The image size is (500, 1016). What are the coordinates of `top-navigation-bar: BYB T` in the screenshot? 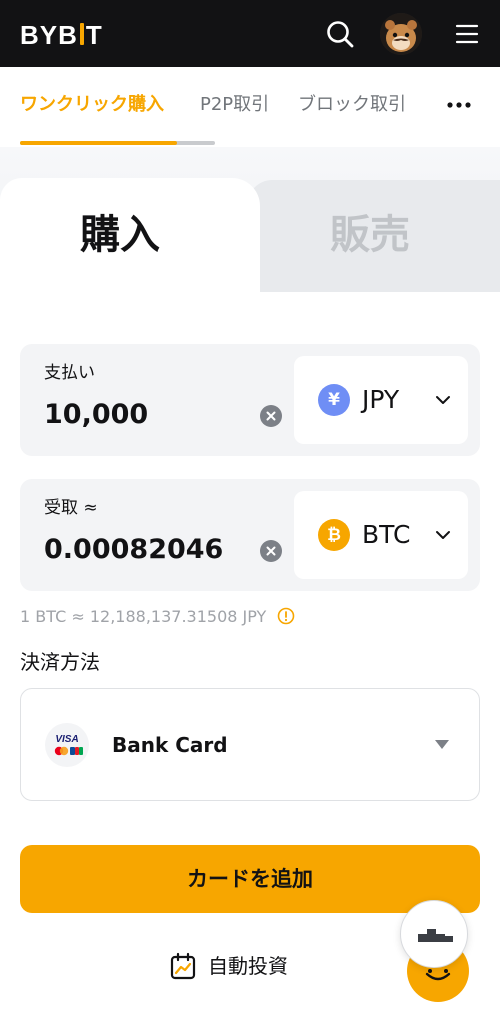 It's located at (250, 33).